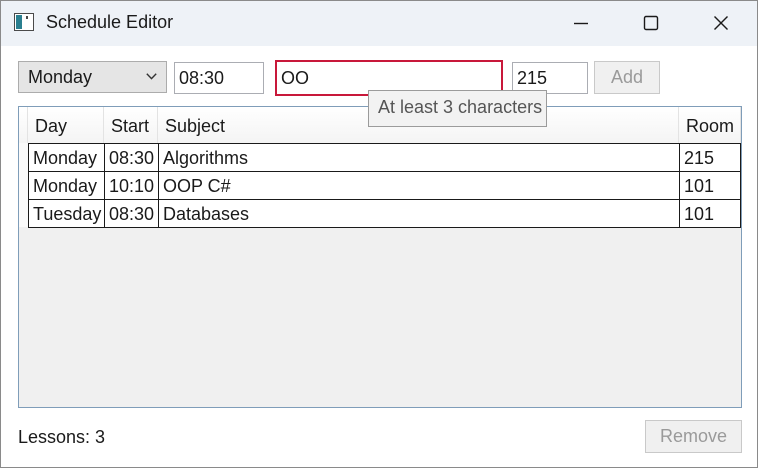 This screenshot has width=758, height=468. What do you see at coordinates (627, 77) in the screenshot?
I see `add-button: Add` at bounding box center [627, 77].